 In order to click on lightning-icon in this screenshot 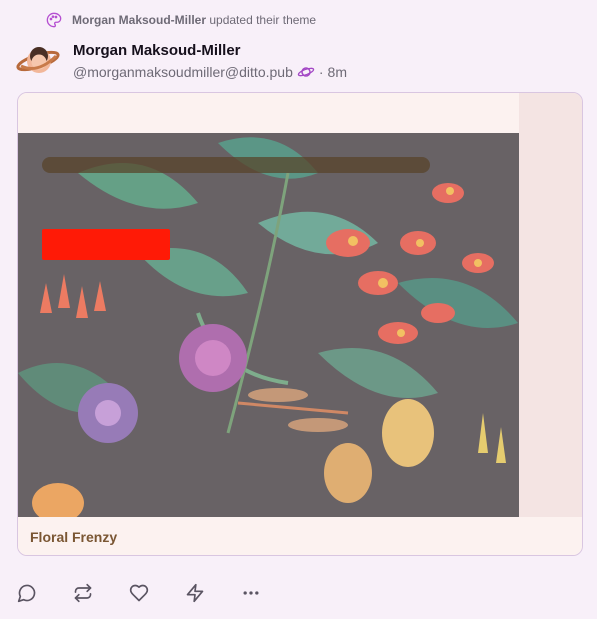, I will do `click(195, 593)`.